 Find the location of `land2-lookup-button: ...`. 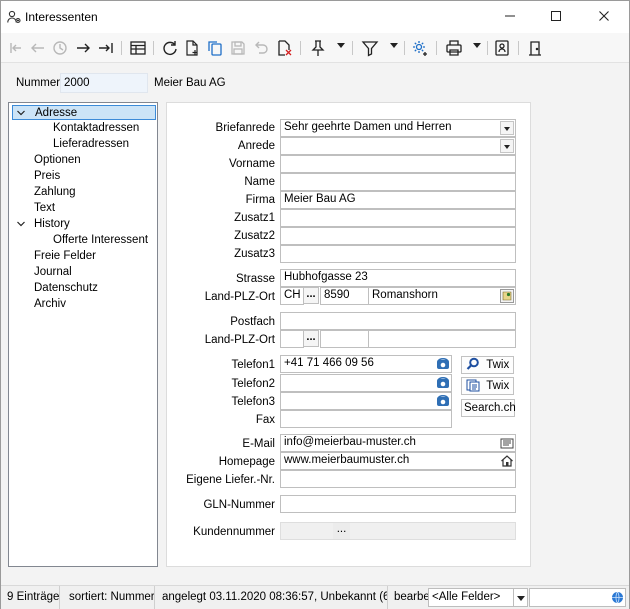

land2-lookup-button: ... is located at coordinates (311, 338).